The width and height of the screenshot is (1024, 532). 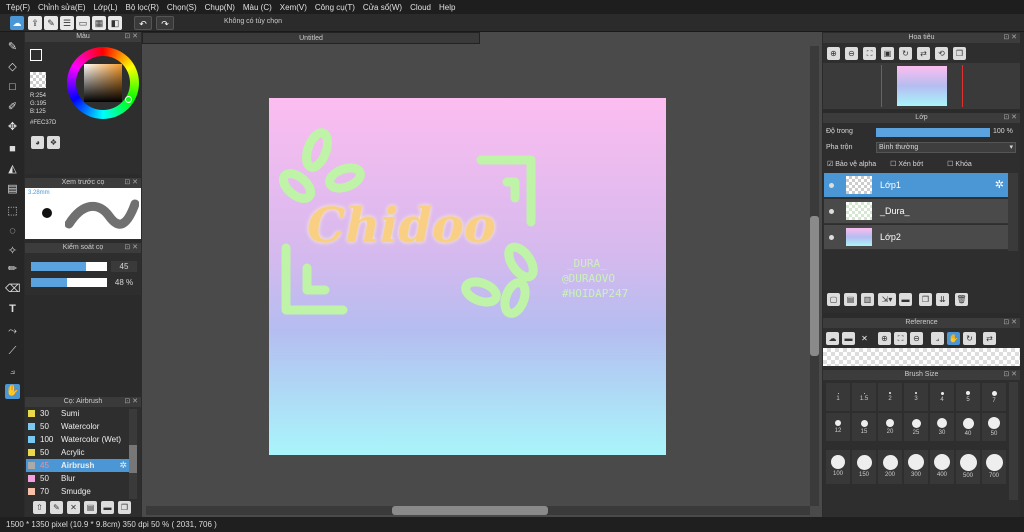 What do you see at coordinates (916, 467) in the screenshot?
I see `brush-size-preset: 300` at bounding box center [916, 467].